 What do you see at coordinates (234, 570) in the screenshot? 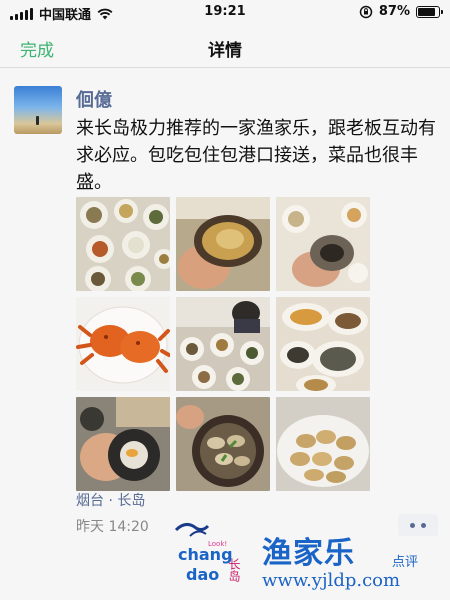
I see `logo-text-cn: 长岛` at bounding box center [234, 570].